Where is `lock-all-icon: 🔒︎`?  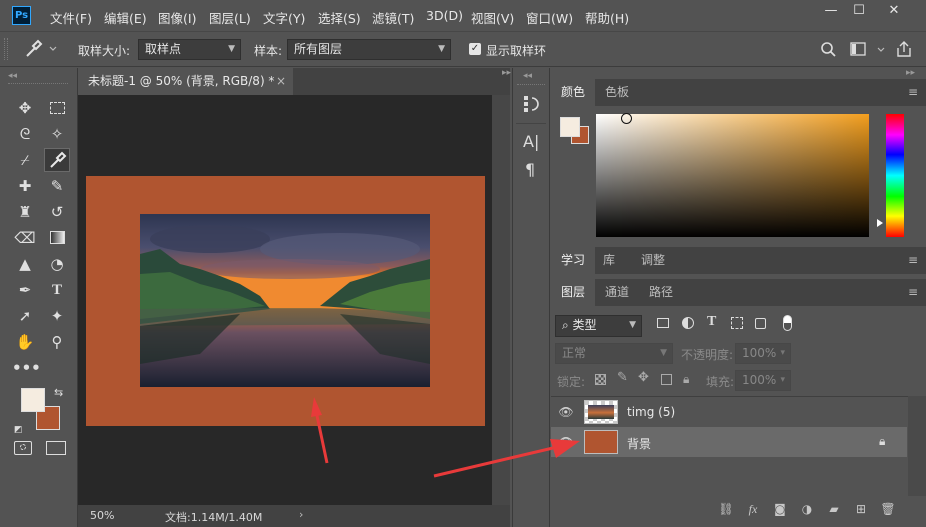
lock-all-icon: 🔒︎ is located at coordinates (686, 379).